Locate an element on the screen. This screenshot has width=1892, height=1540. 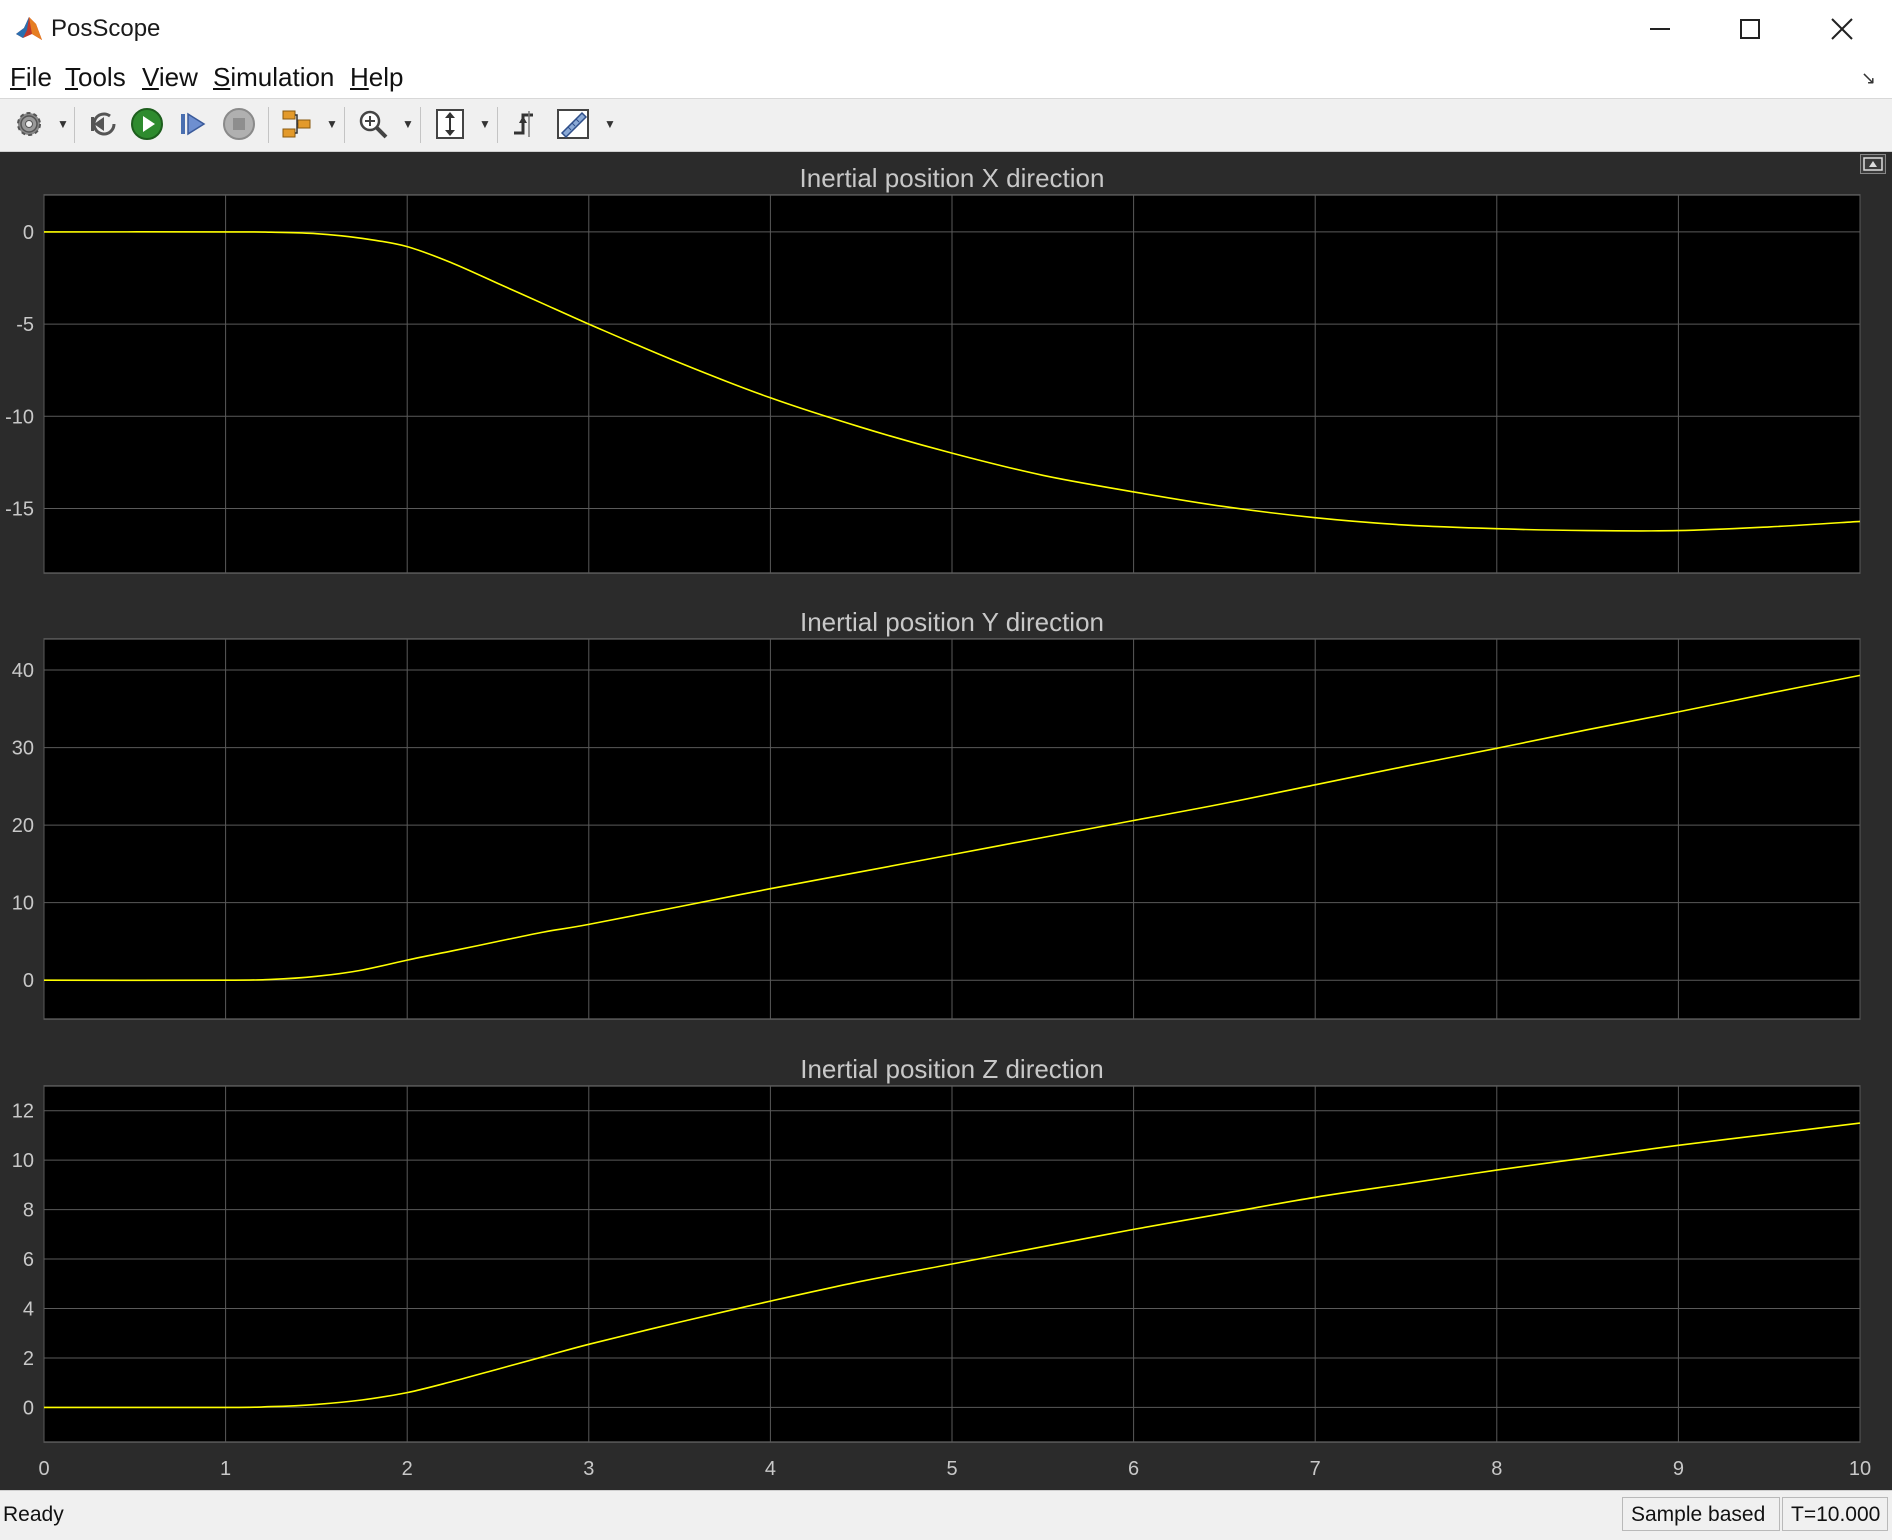
sample-mode-indicator: Sample based is located at coordinates (1701, 1514).